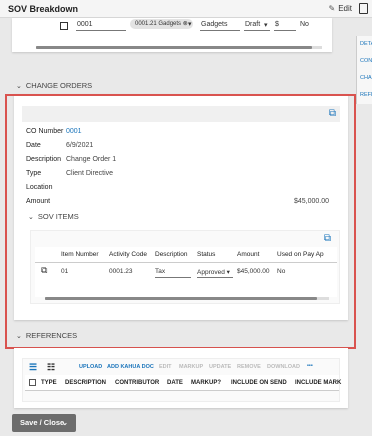  Describe the element at coordinates (137, 383) in the screenshot. I see `col-contributor: CONTRIBUTOR` at that location.